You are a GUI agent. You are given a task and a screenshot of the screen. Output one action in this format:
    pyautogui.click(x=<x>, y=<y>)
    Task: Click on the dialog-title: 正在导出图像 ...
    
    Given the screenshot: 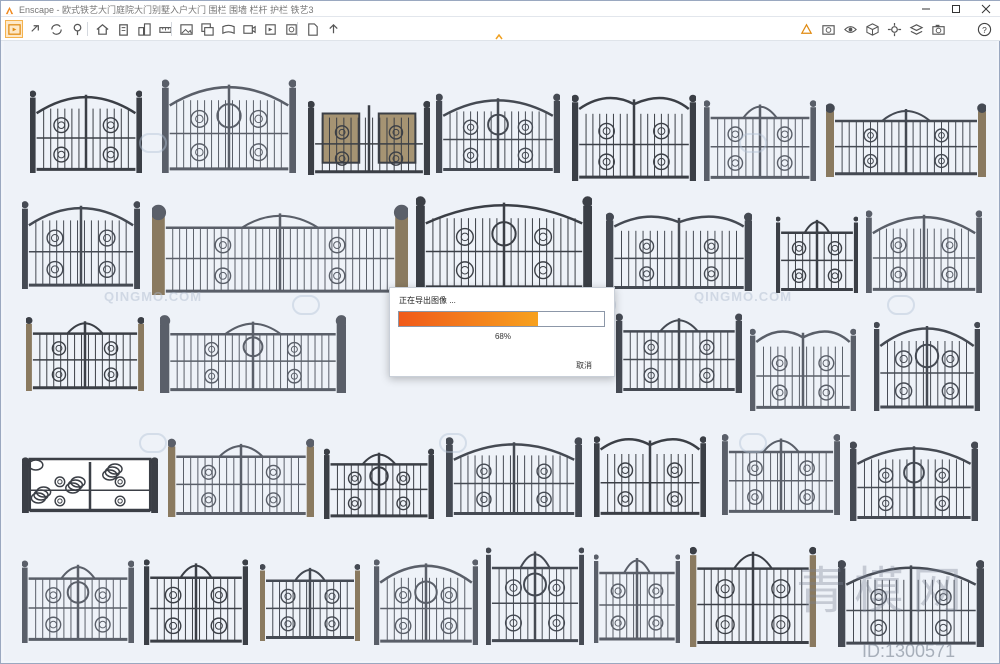 What is the action you would take?
    pyautogui.click(x=427, y=300)
    